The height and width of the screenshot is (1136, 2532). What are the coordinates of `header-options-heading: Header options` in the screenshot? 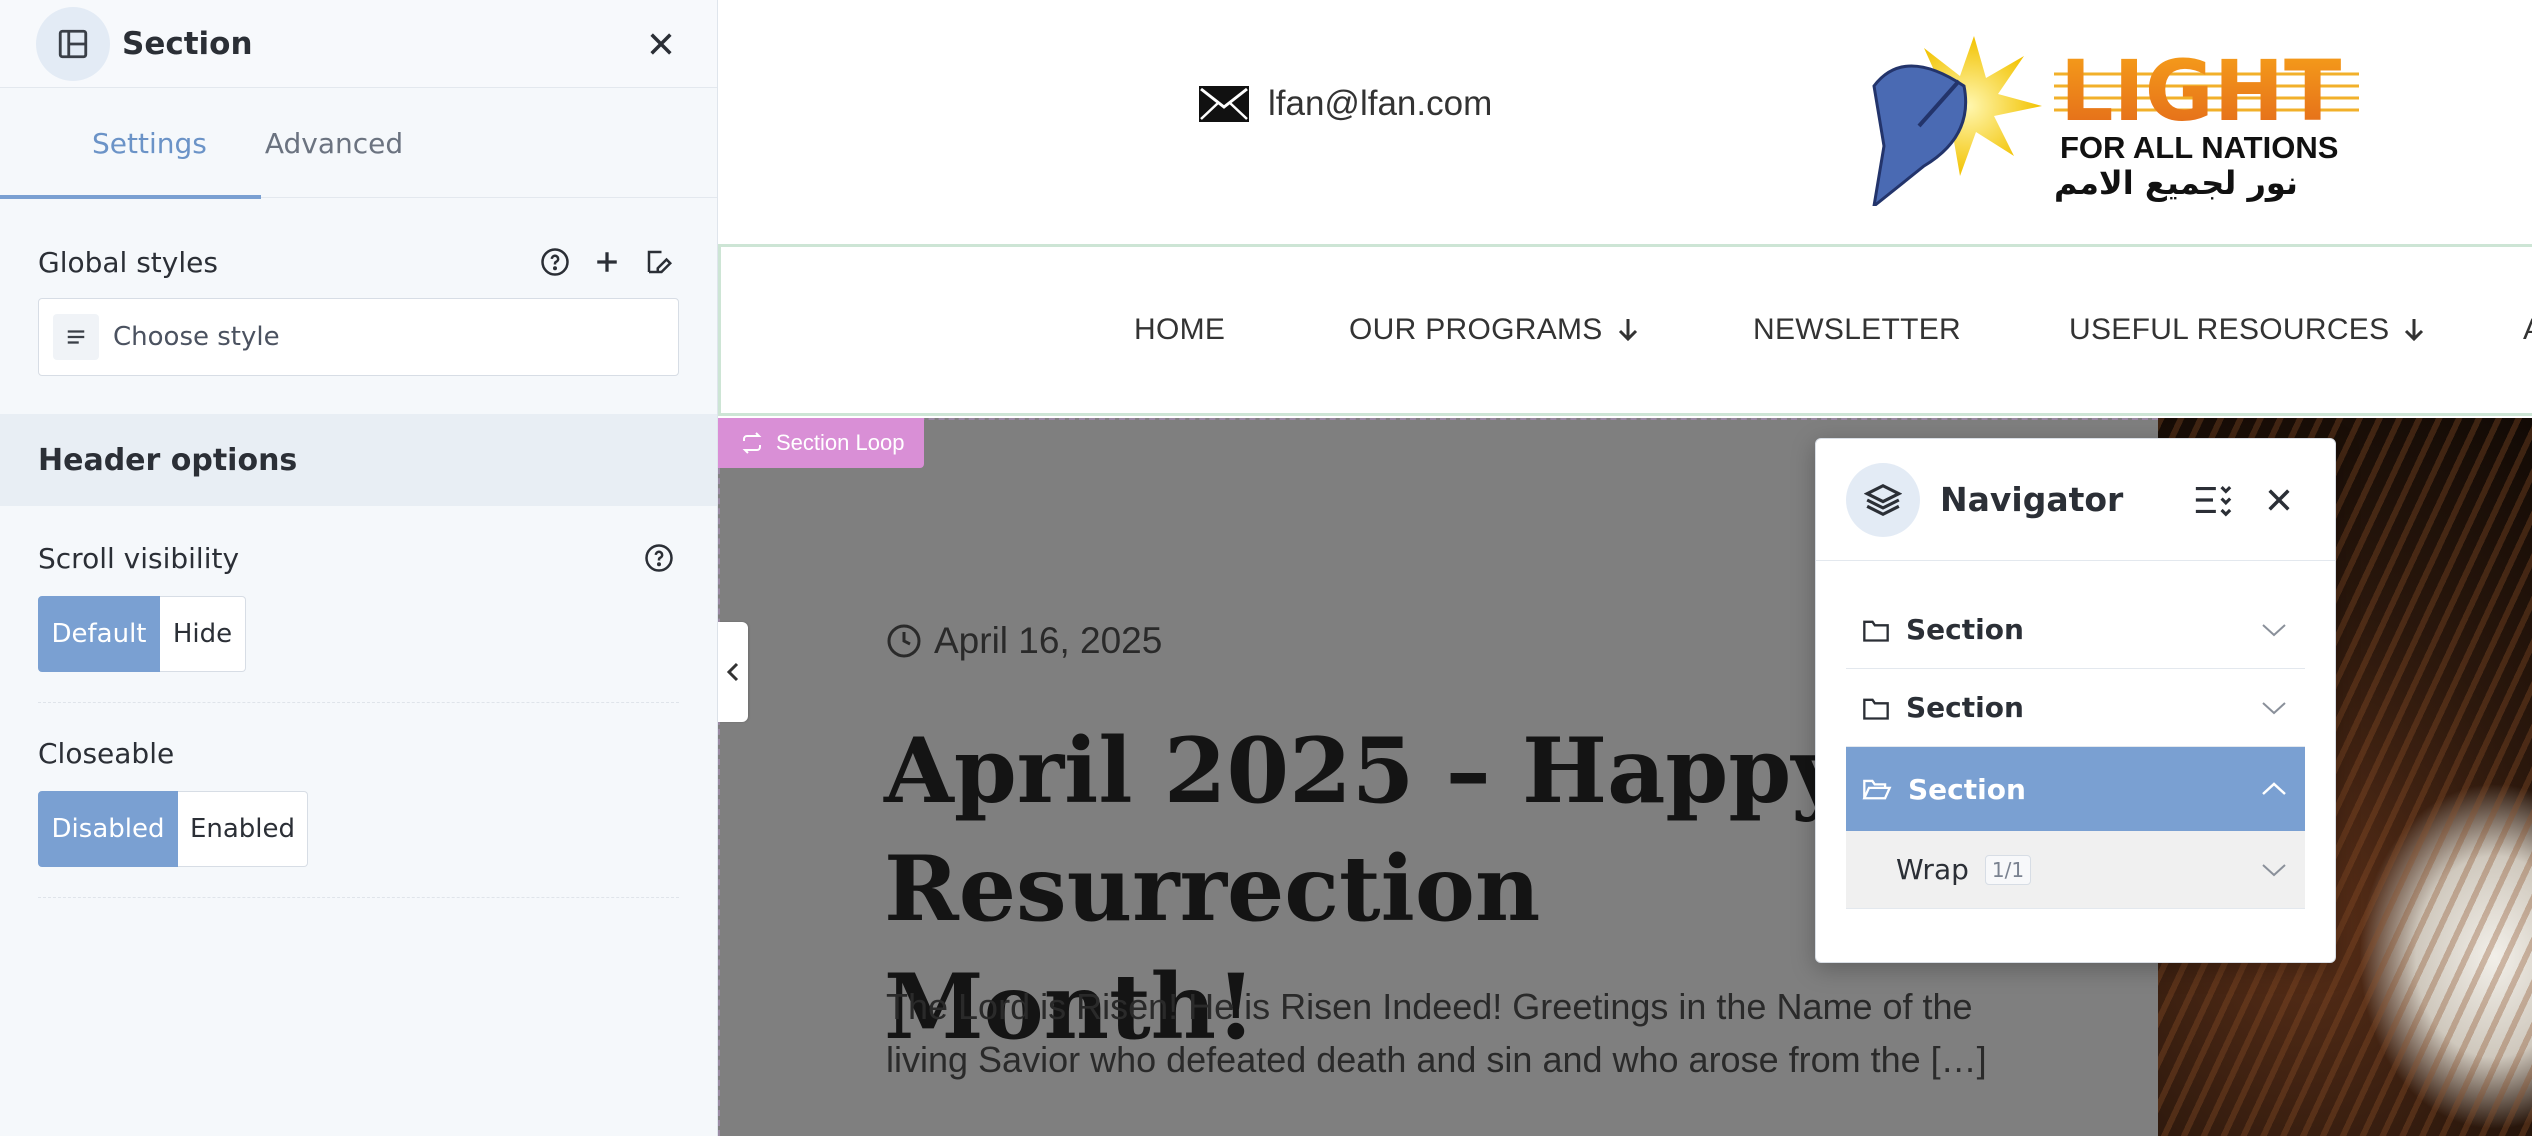 It's located at (358, 460).